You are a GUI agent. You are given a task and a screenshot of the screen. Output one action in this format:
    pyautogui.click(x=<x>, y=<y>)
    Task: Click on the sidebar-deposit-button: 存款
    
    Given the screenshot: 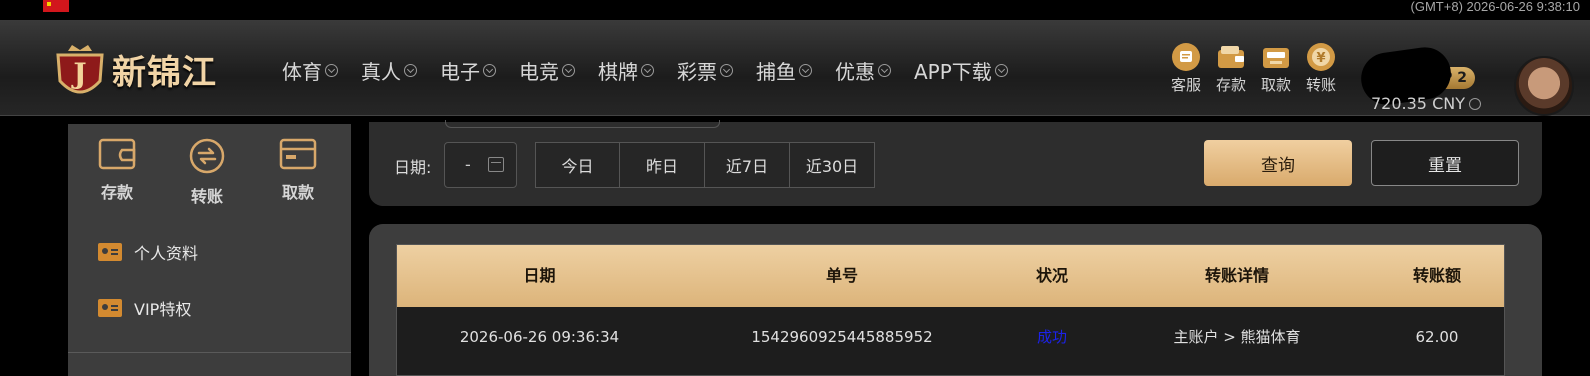 What is the action you would take?
    pyautogui.click(x=117, y=170)
    